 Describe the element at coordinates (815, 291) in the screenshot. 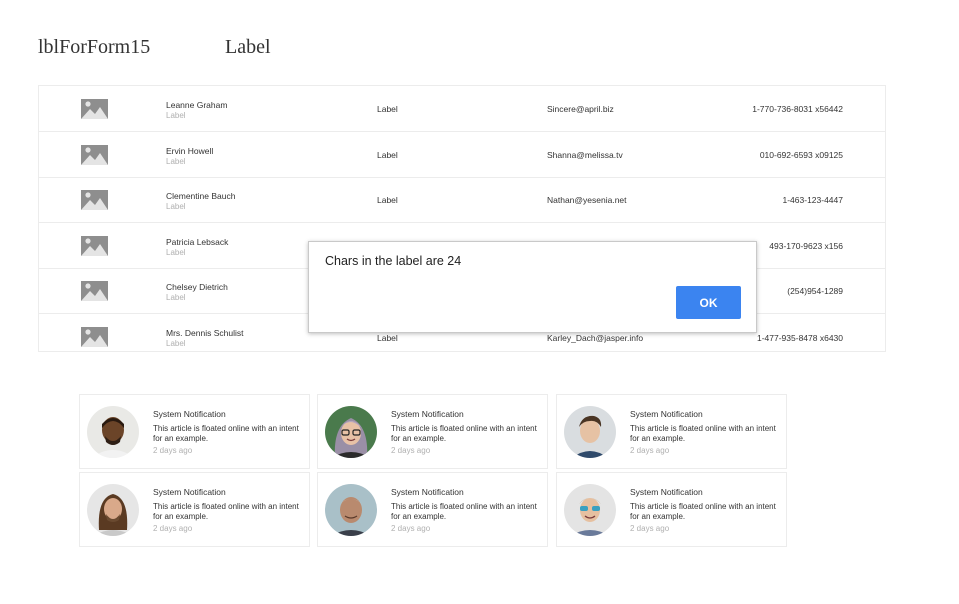

I see `user-phone: (254)954-1289` at that location.